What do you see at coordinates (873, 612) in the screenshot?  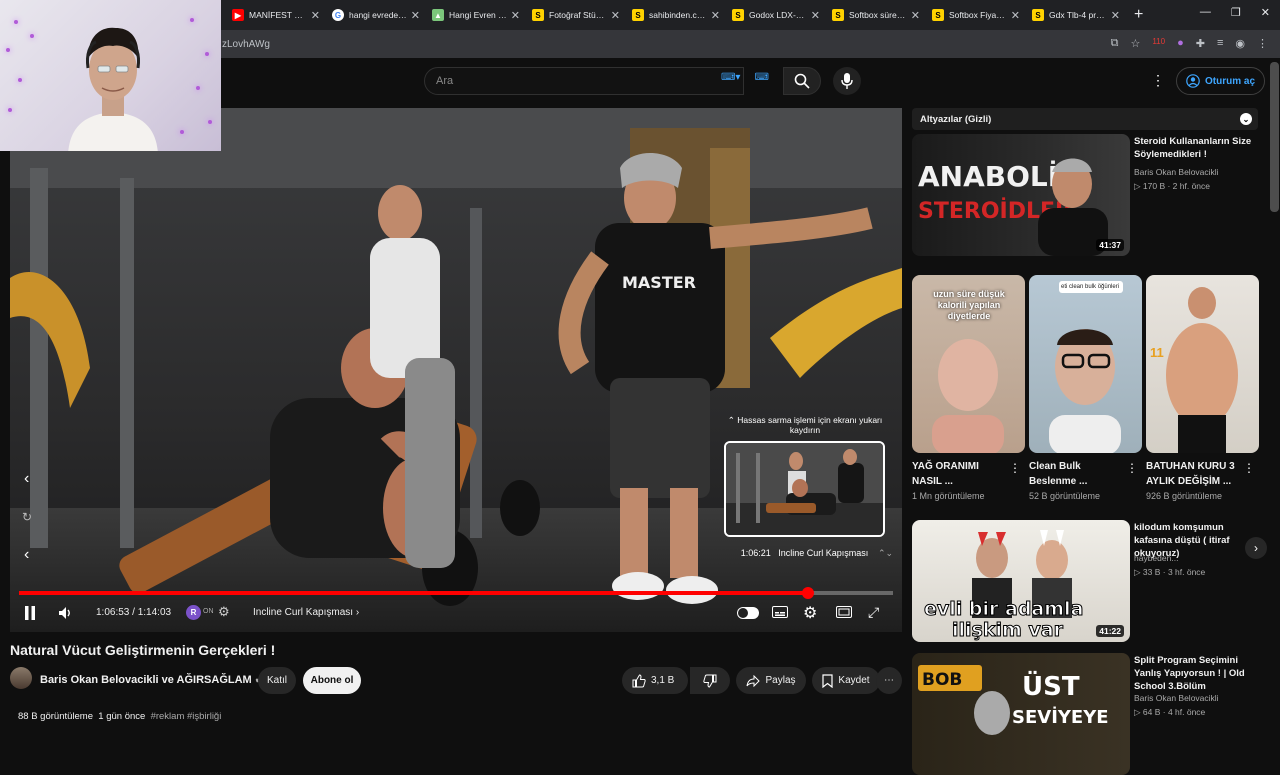 I see `fullscreen-icon: ⤢` at bounding box center [873, 612].